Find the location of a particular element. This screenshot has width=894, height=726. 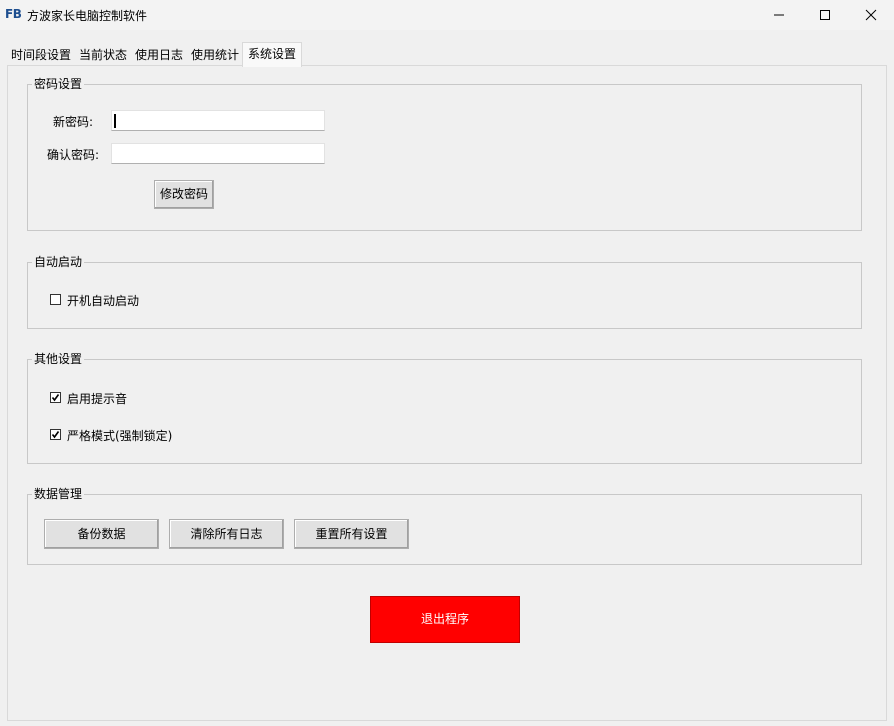

strict-mode-checkbox is located at coordinates (55, 434).